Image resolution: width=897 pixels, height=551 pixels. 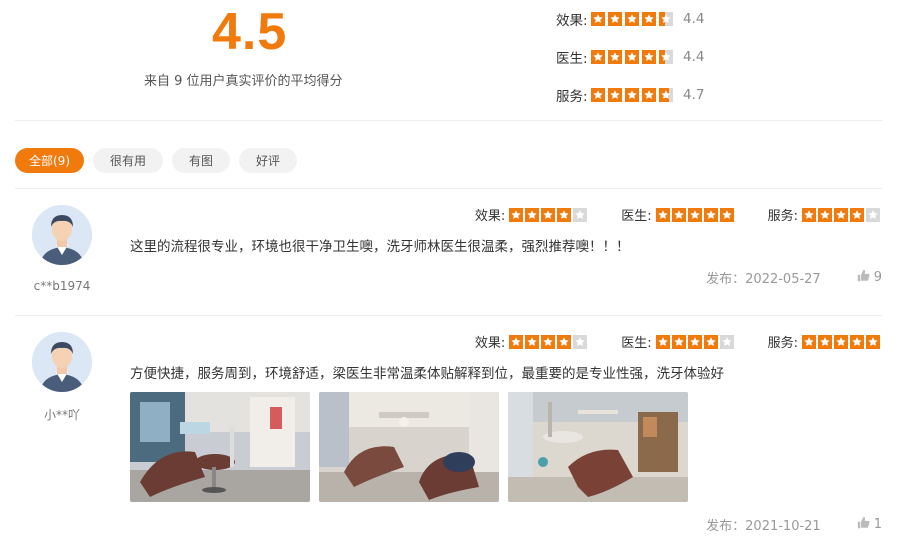 I want to click on like-button: 1, so click(x=869, y=524).